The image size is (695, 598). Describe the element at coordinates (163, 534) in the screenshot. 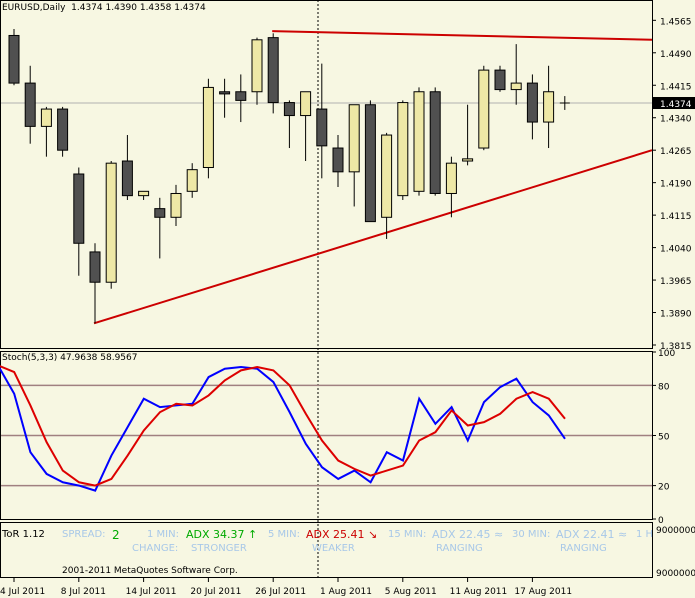

I see `tf1-label: 1 MIN:` at that location.